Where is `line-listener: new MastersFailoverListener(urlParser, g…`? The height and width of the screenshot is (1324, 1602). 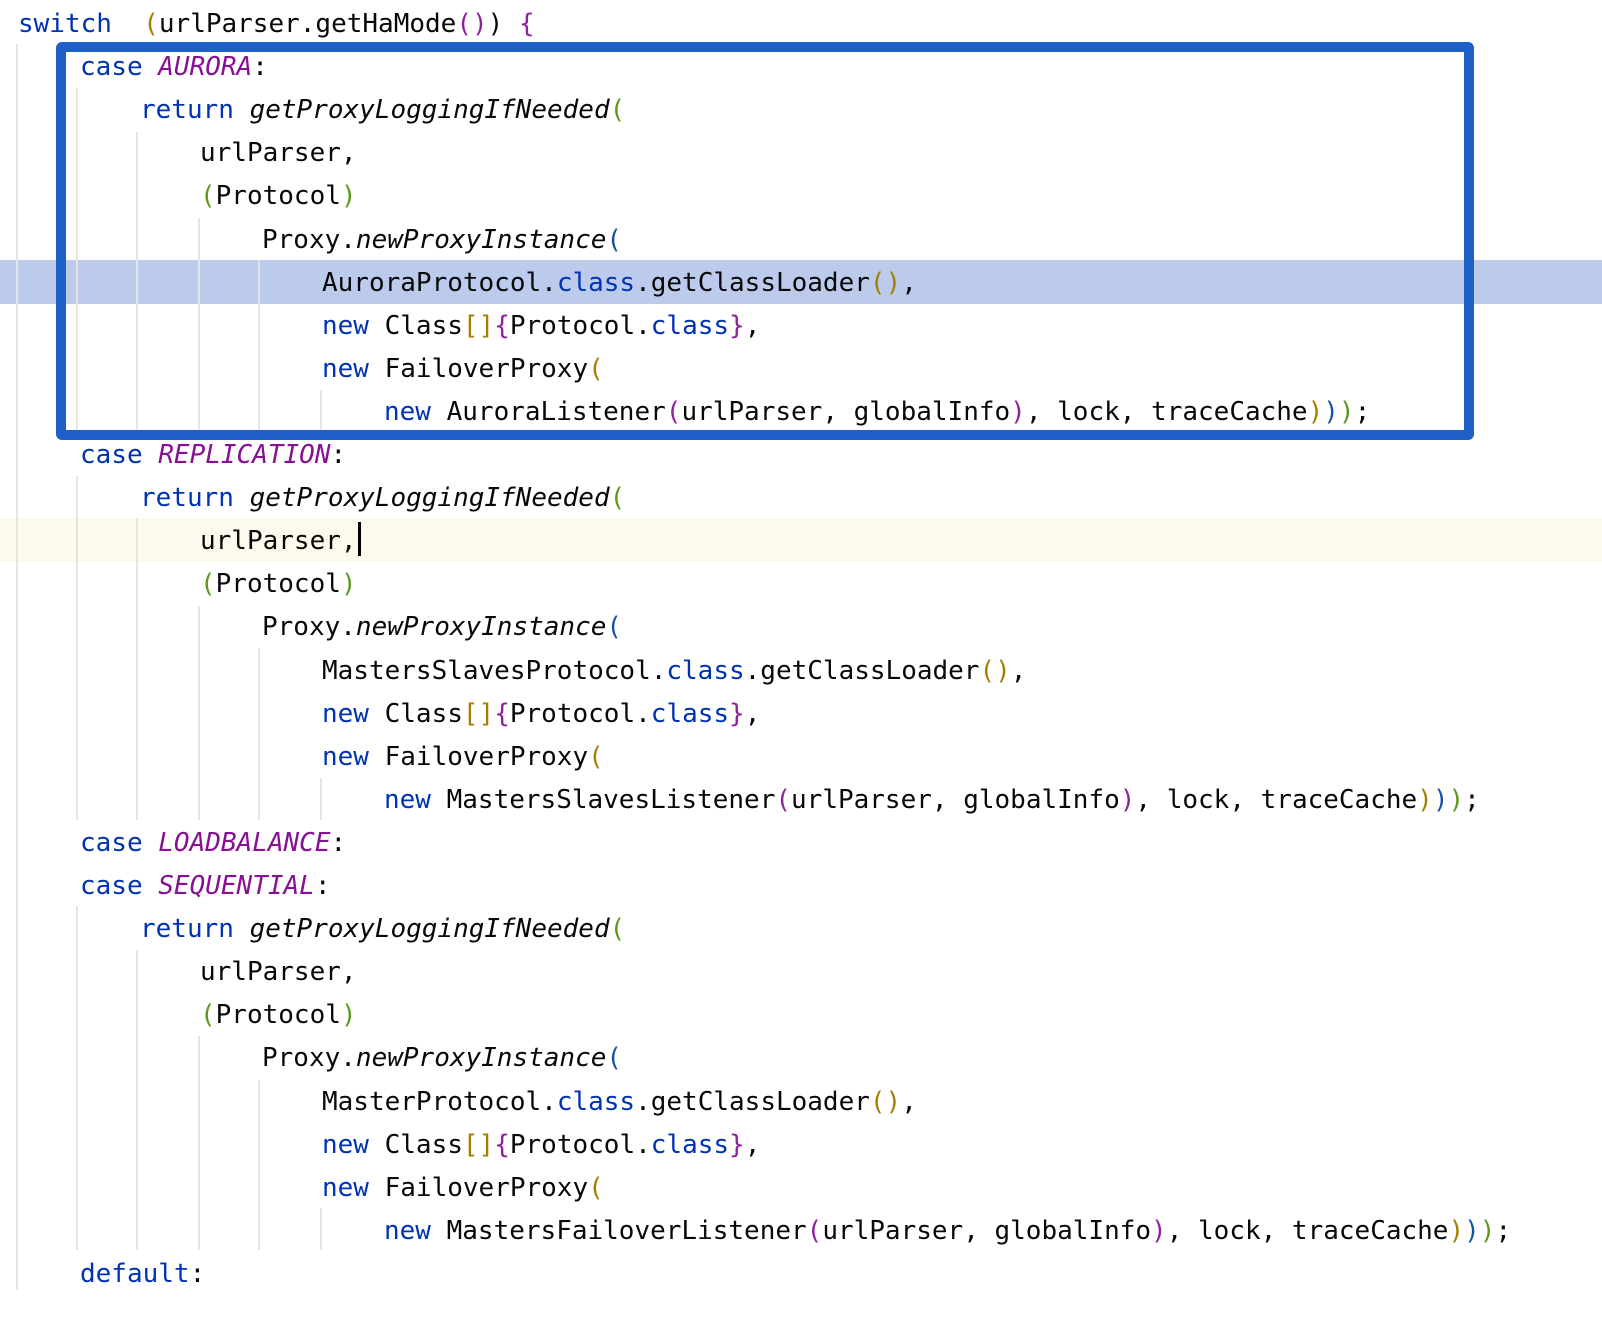
line-listener: new MastersFailoverListener(urlParser, g… is located at coordinates (947, 1231).